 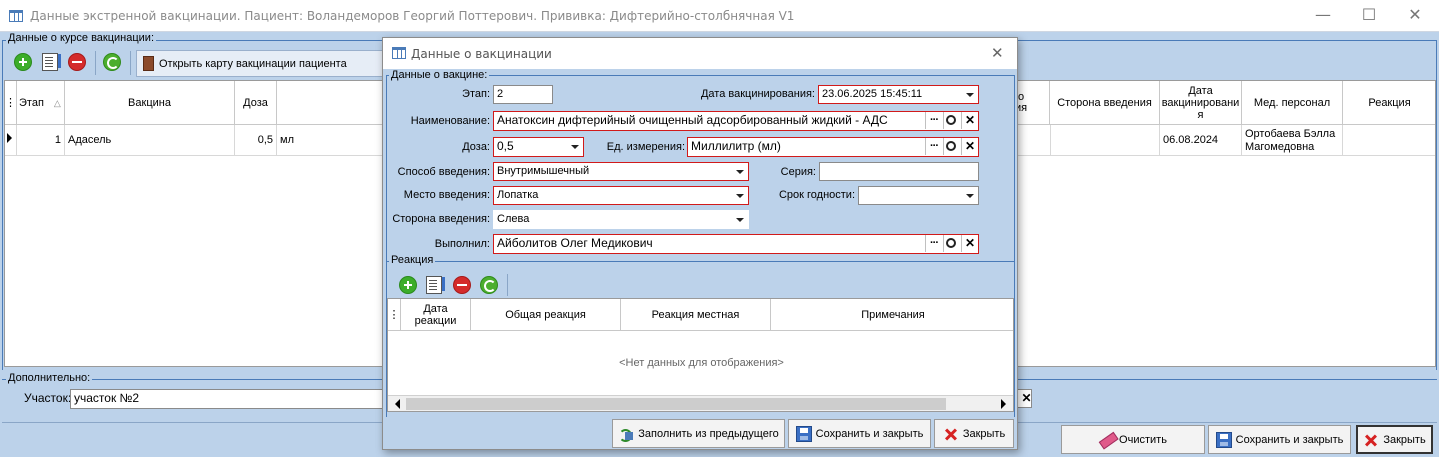 I want to click on col-hidden-fragment: о ия, so click(x=1032, y=102).